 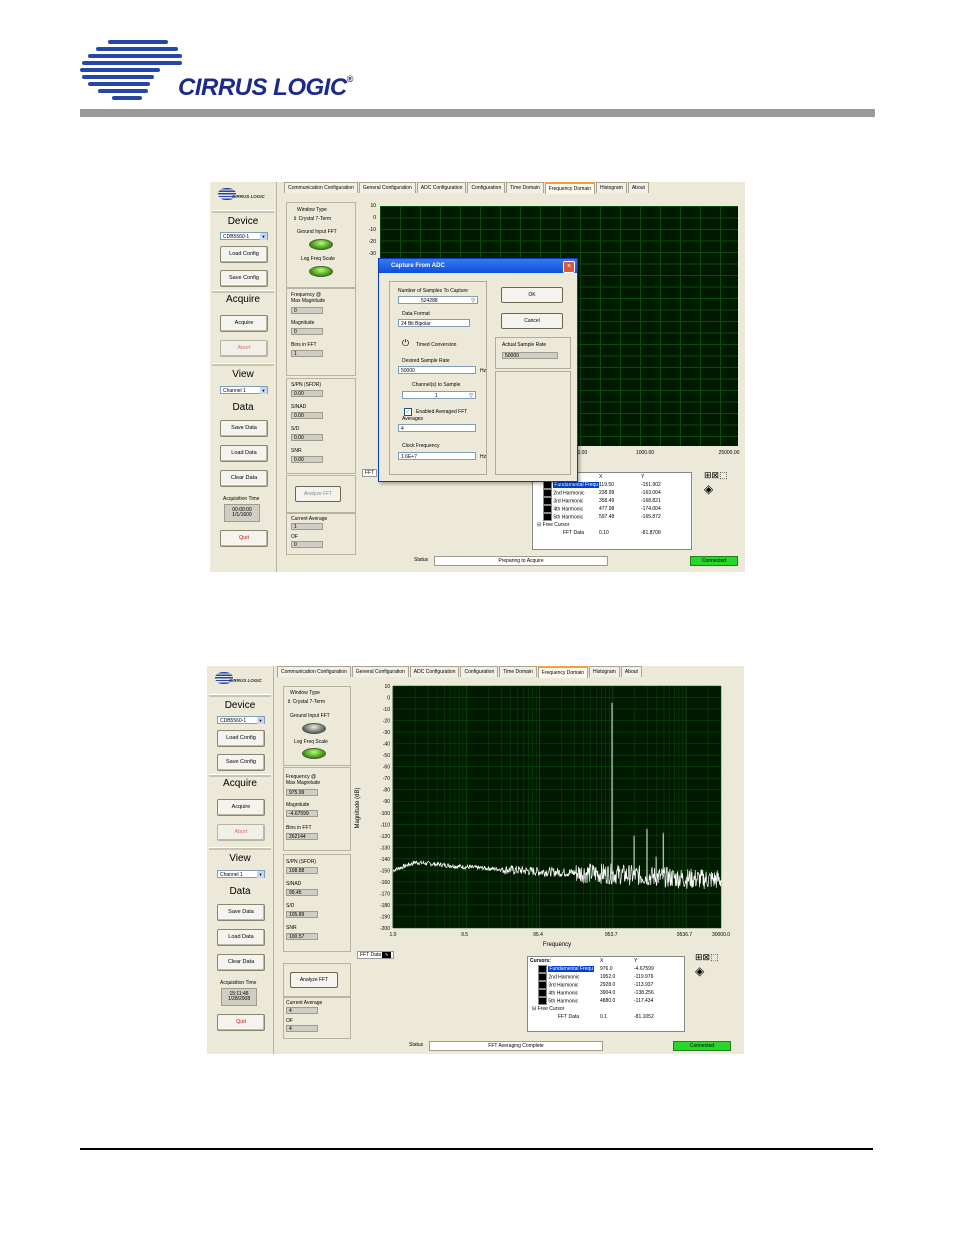 What do you see at coordinates (437, 370) in the screenshot?
I see `rate-input: 50000` at bounding box center [437, 370].